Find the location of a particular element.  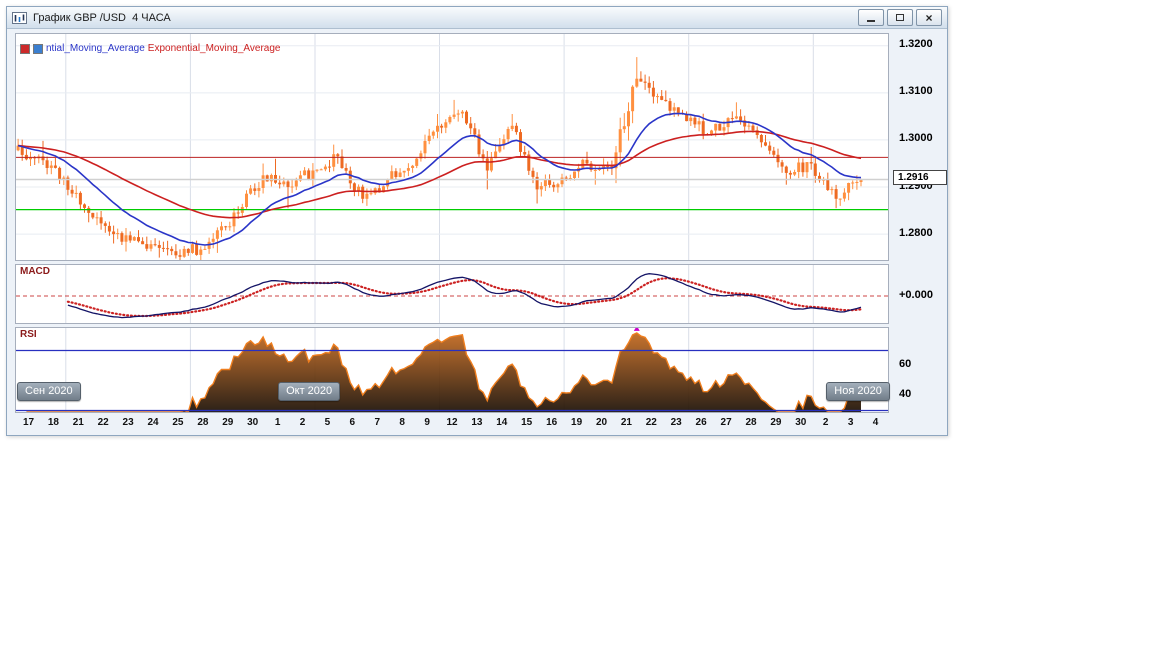

time-axis-label: 15 is located at coordinates (527, 422).